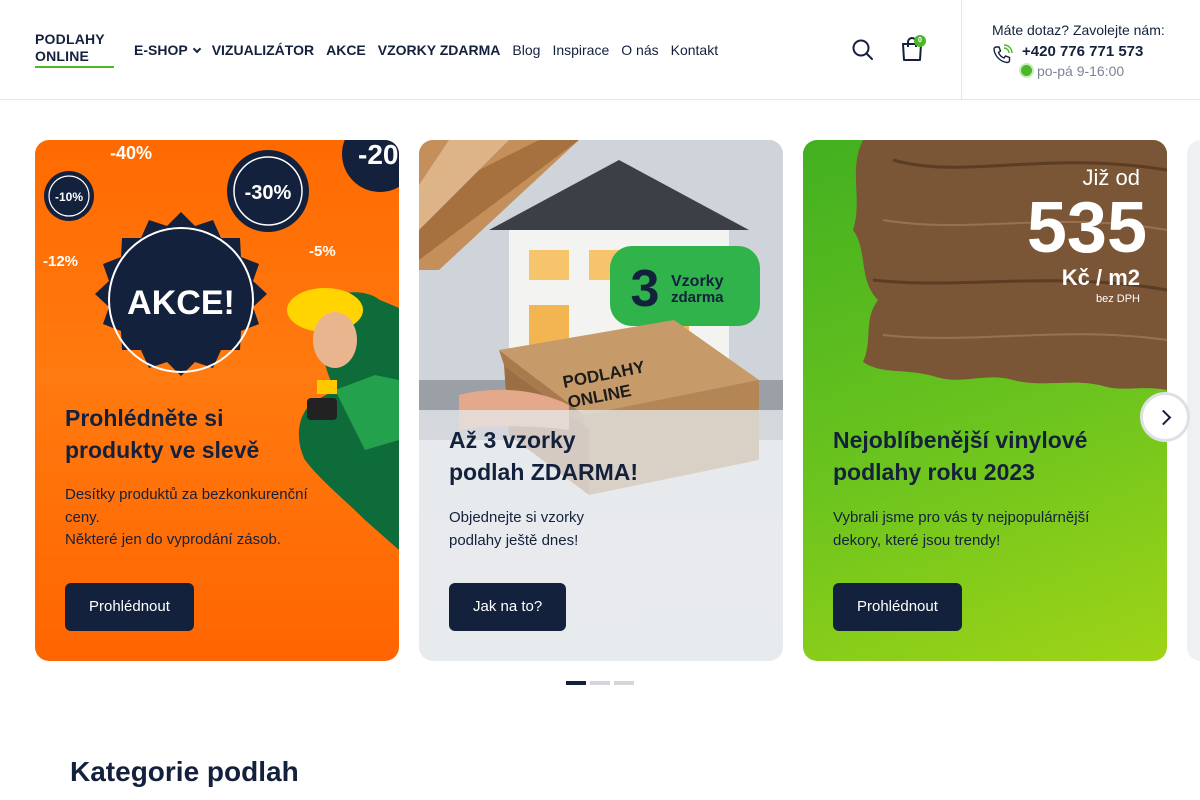 This screenshot has height=800, width=1200. Describe the element at coordinates (1087, 228) in the screenshot. I see `price-value: 535` at that location.